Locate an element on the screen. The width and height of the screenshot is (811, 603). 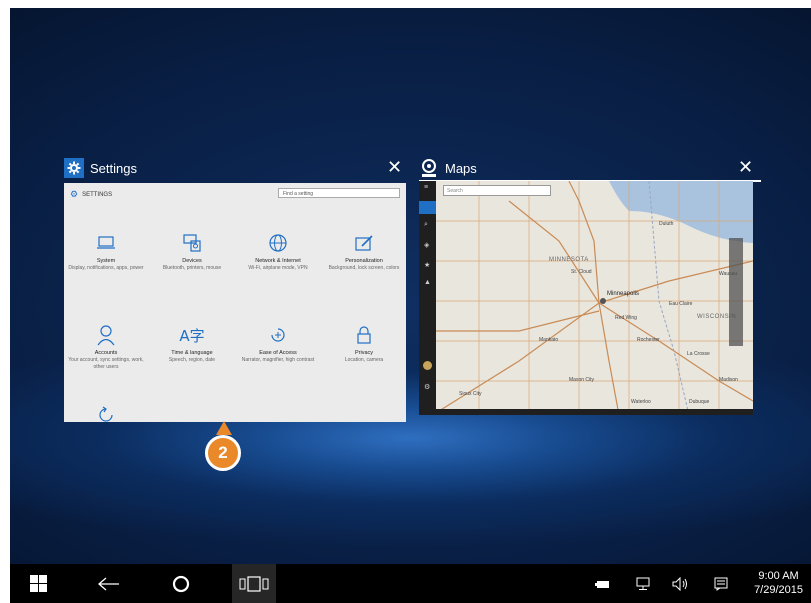
item-title: System is located at coordinates (106, 261).